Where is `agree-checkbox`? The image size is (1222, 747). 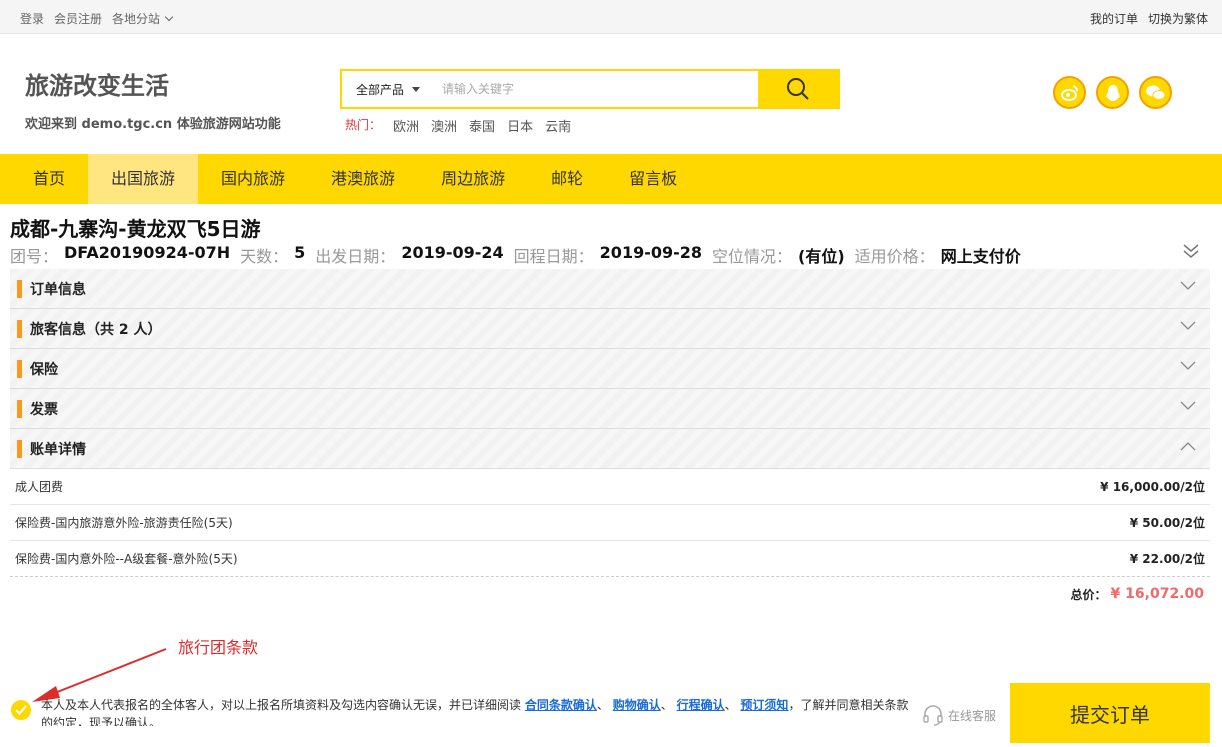
agree-checkbox is located at coordinates (21, 710).